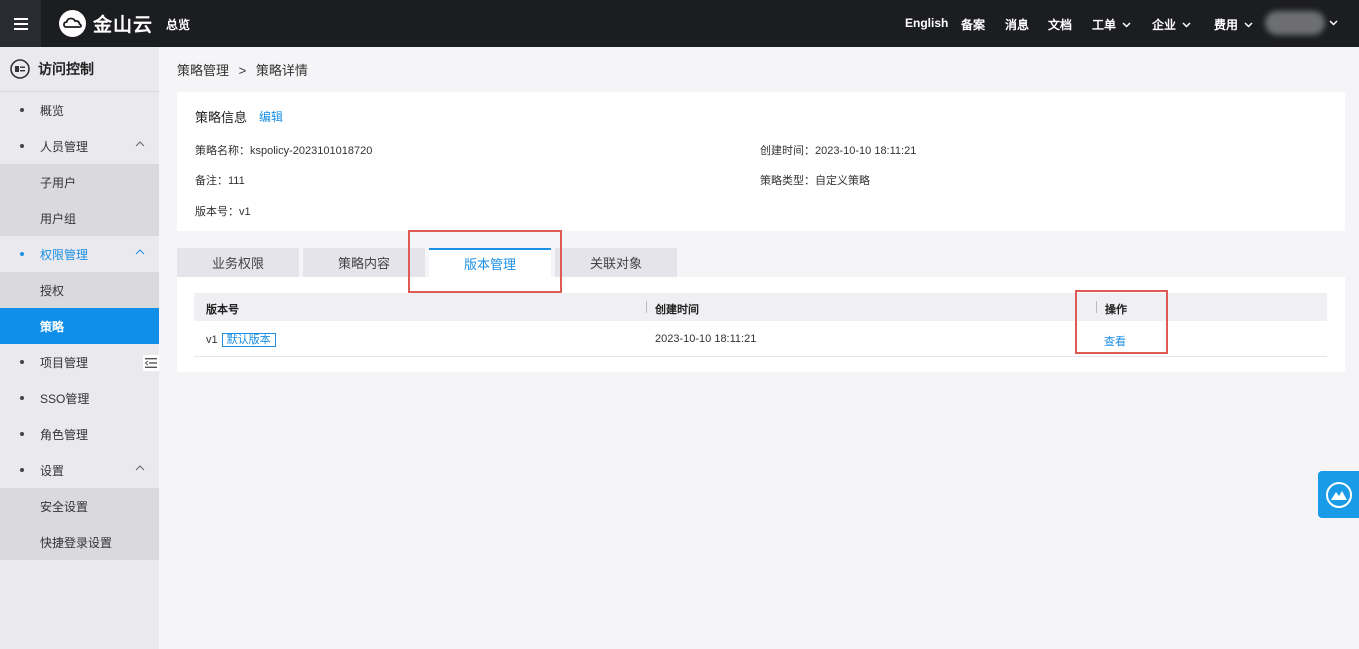 This screenshot has height=649, width=1359. I want to click on highlight-box-action-column, so click(1121, 322).